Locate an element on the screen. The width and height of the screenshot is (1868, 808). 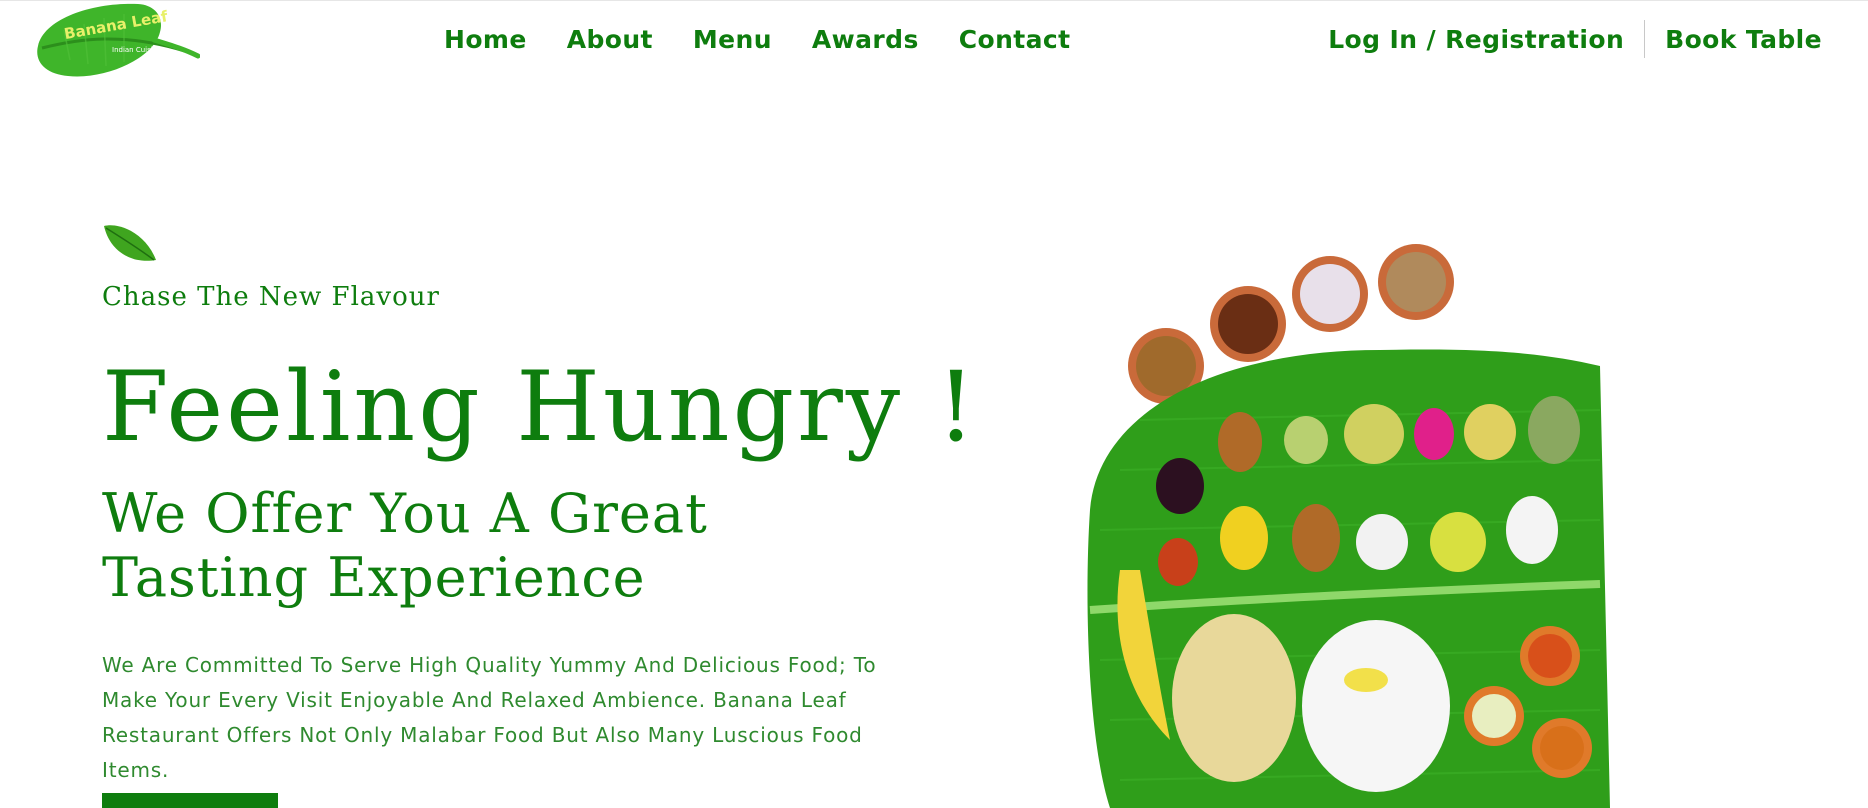
nav-contact: Contact is located at coordinates (1015, 39).